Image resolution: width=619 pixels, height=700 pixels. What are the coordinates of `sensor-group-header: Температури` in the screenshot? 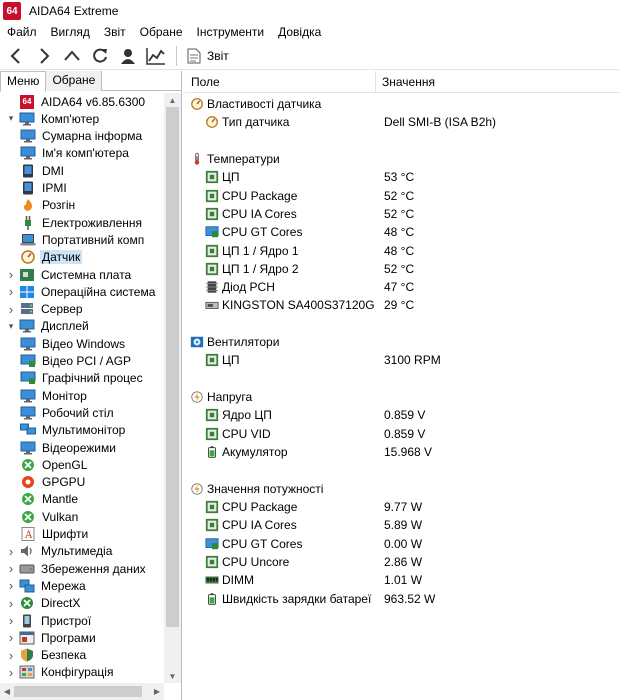 It's located at (235, 159).